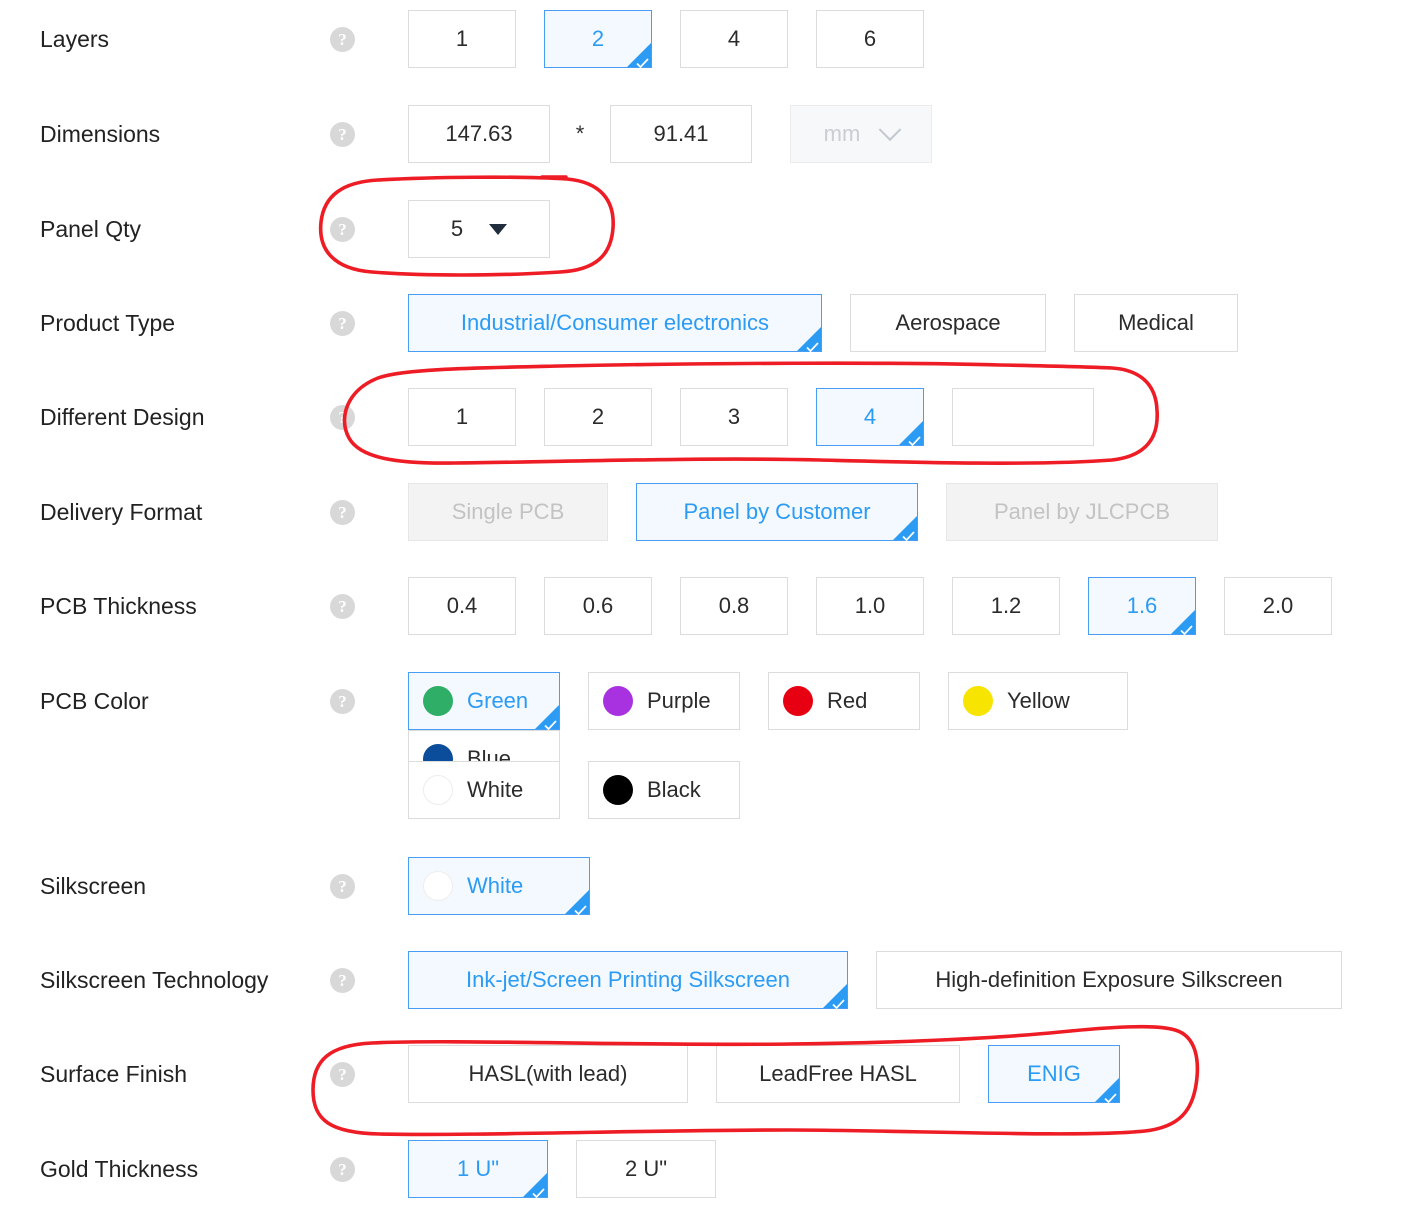 Image resolution: width=1408 pixels, height=1218 pixels. Describe the element at coordinates (119, 1169) in the screenshot. I see `row-label-gold-thickness: Gold Thickness` at that location.